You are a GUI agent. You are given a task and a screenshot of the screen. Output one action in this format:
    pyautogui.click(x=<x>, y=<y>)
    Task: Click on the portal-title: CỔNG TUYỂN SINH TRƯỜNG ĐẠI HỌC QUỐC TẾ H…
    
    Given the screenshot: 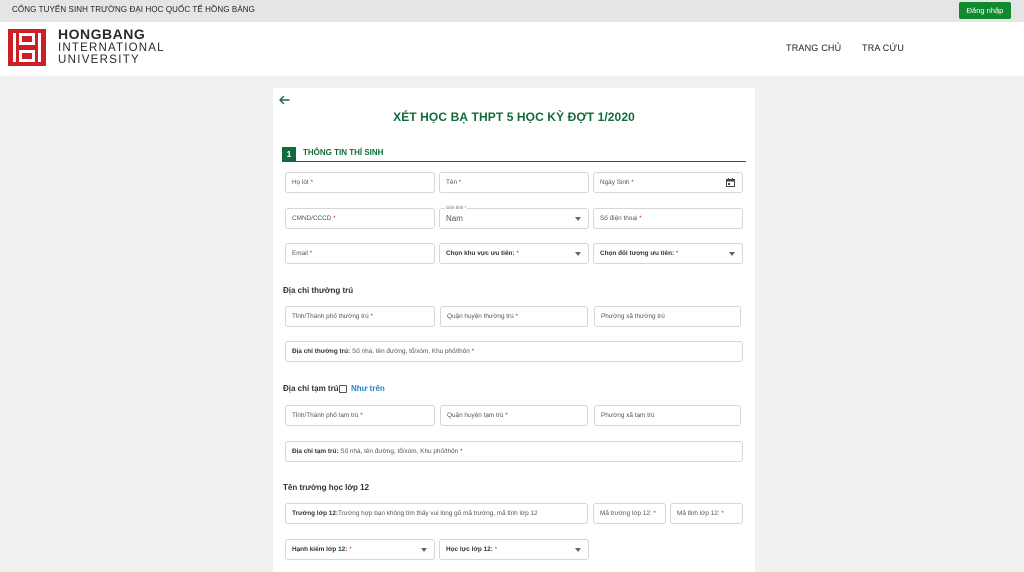 What is the action you would take?
    pyautogui.click(x=133, y=9)
    